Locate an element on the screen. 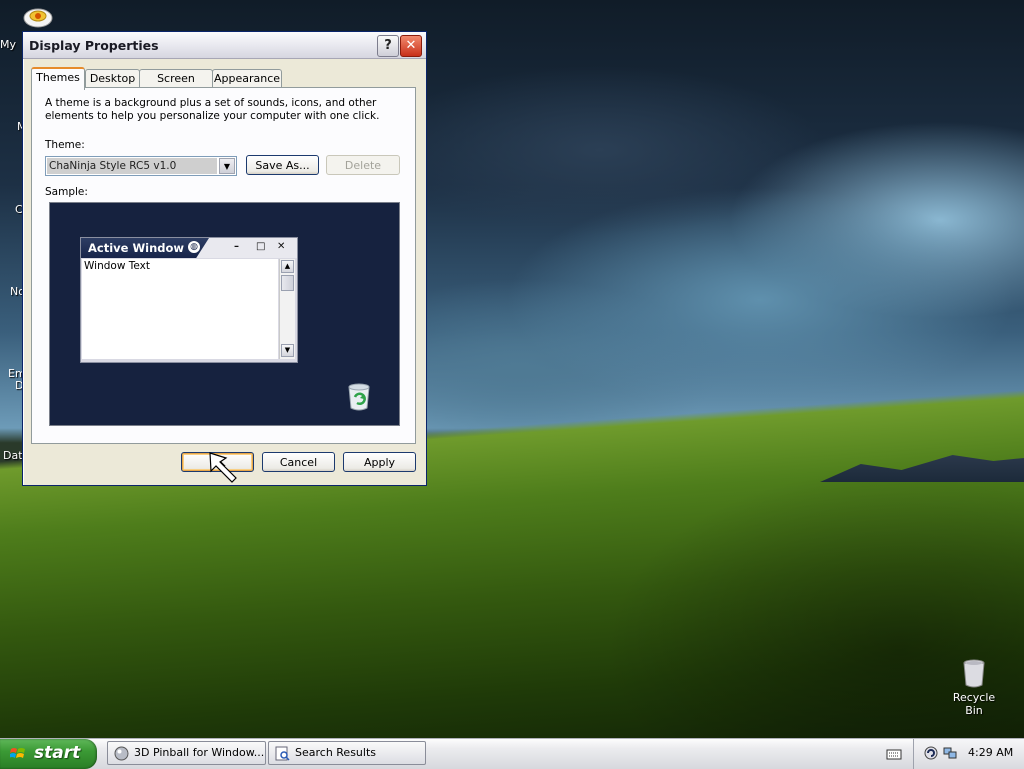 This screenshot has width=1024, height=769. sample-window-text: Window Text is located at coordinates (117, 266).